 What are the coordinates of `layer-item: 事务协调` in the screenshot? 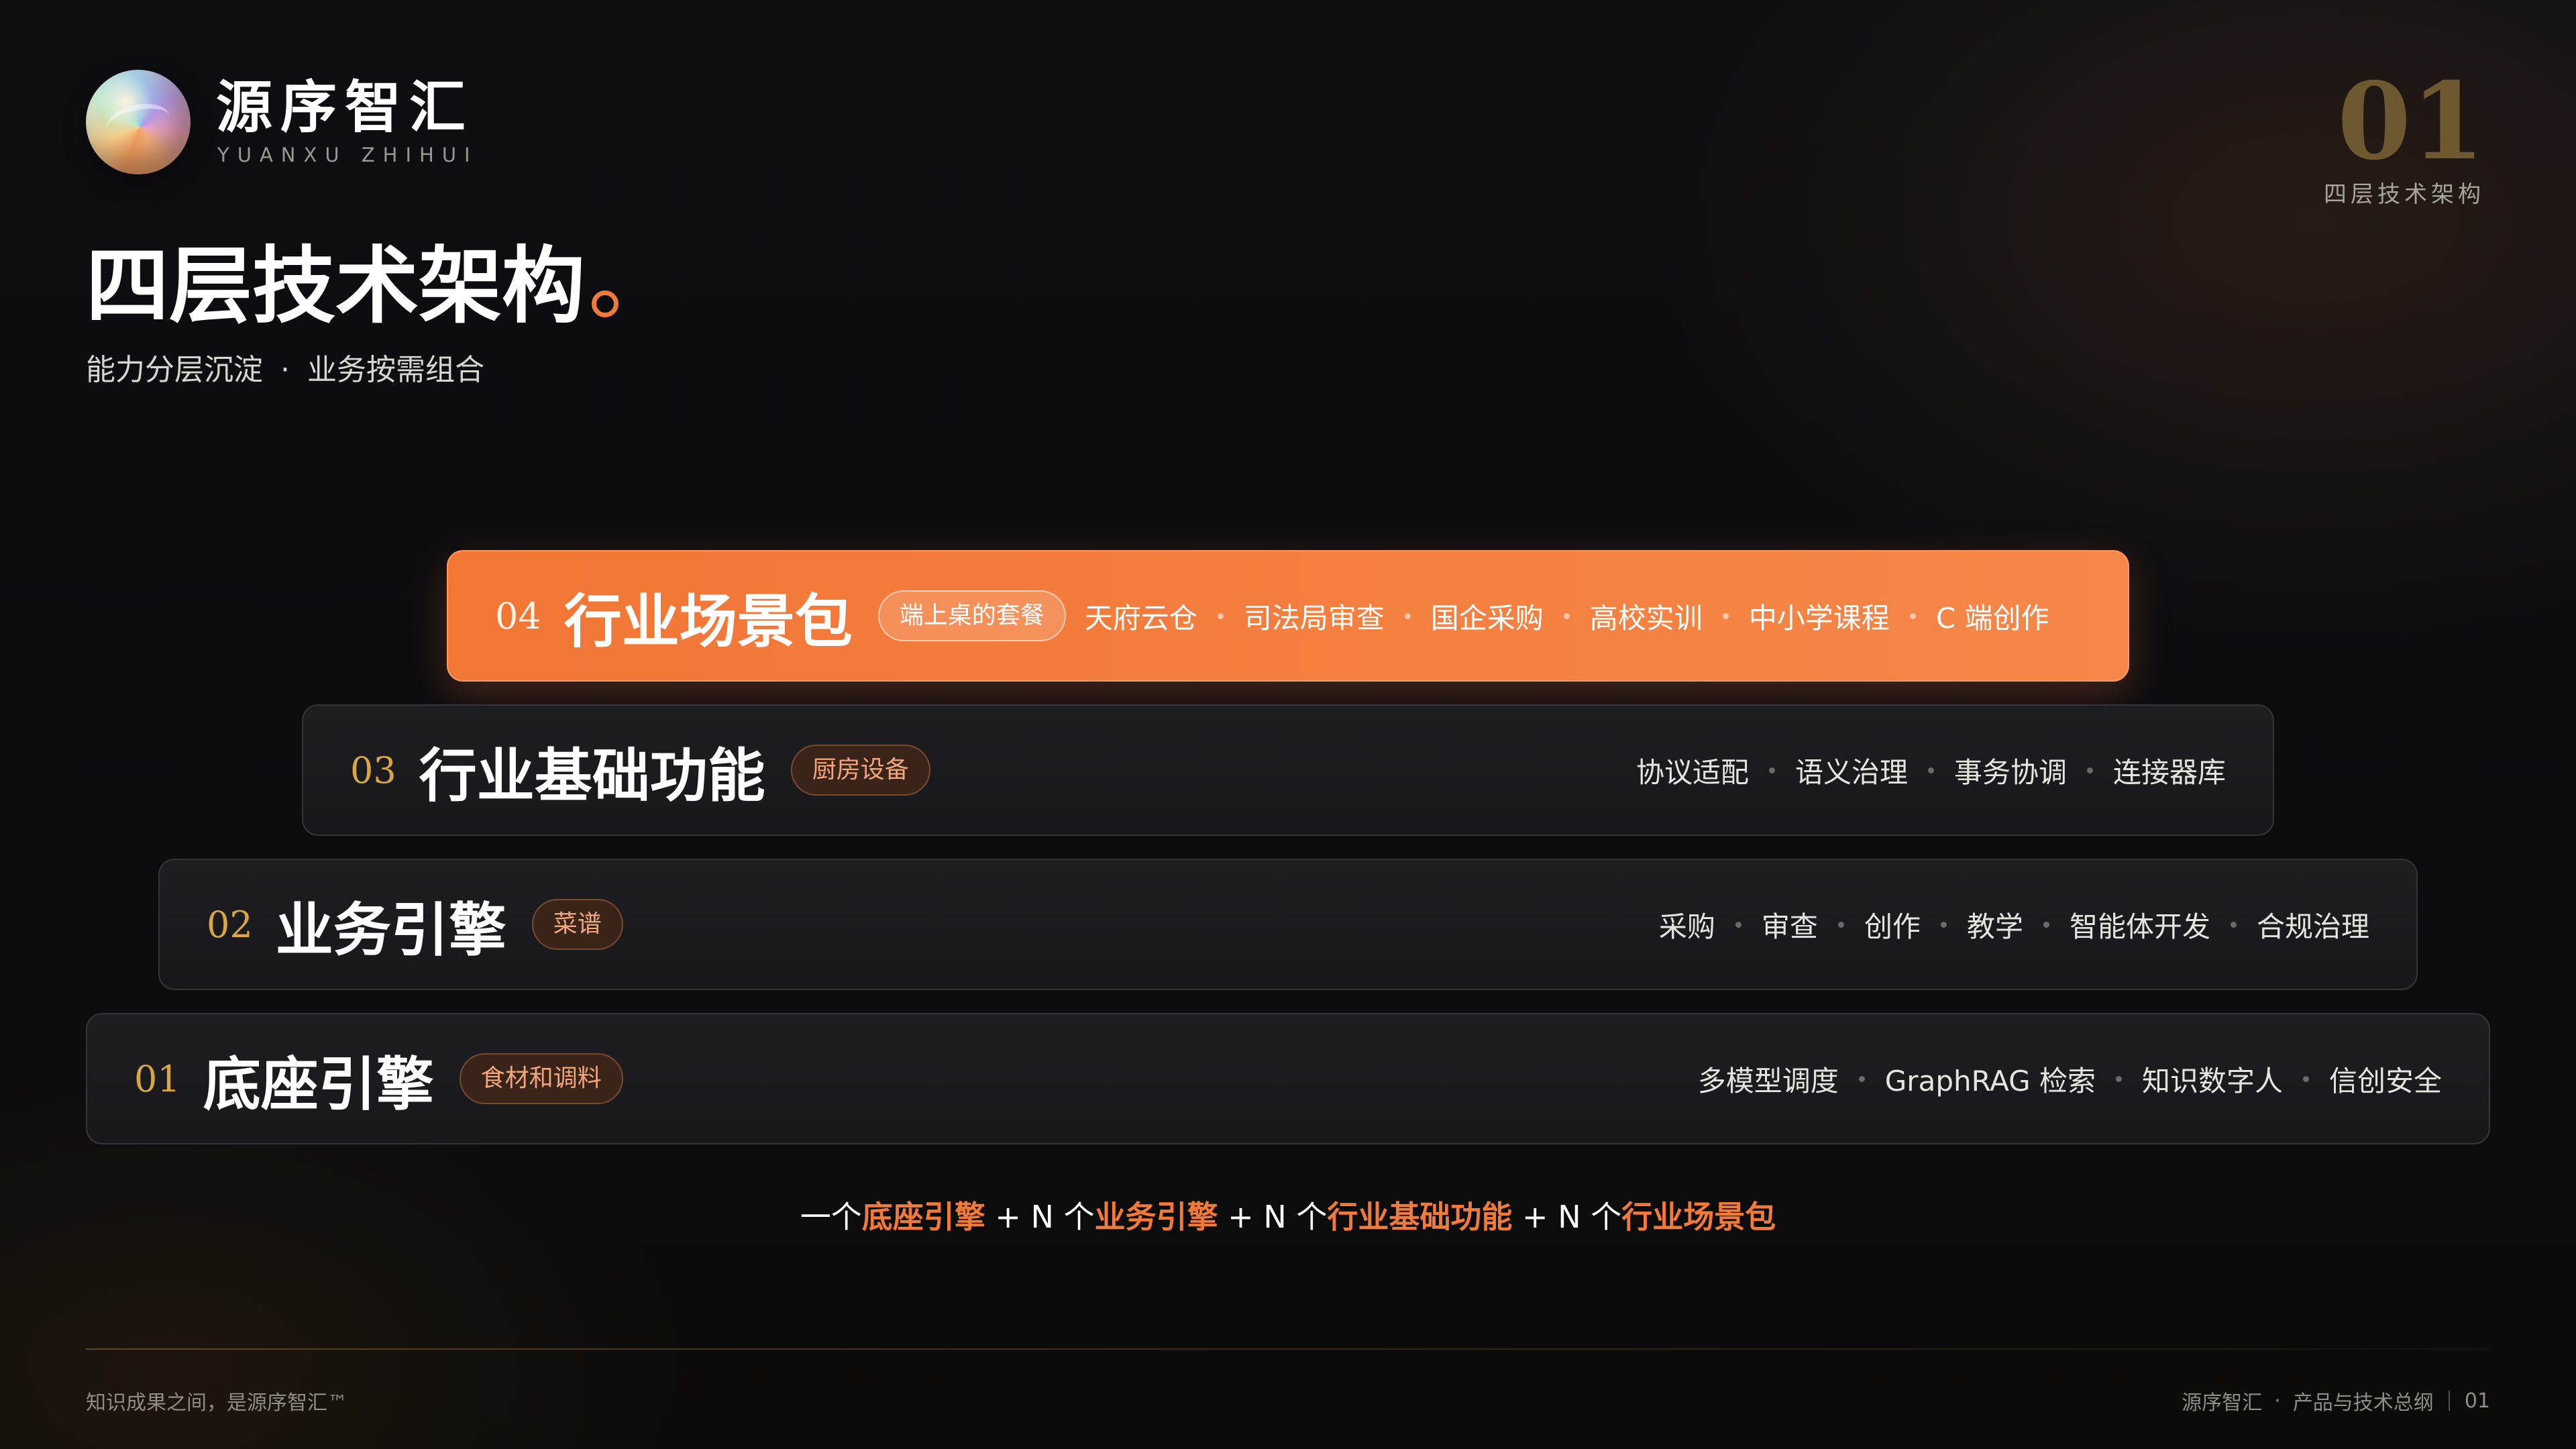 It's located at (2010, 772).